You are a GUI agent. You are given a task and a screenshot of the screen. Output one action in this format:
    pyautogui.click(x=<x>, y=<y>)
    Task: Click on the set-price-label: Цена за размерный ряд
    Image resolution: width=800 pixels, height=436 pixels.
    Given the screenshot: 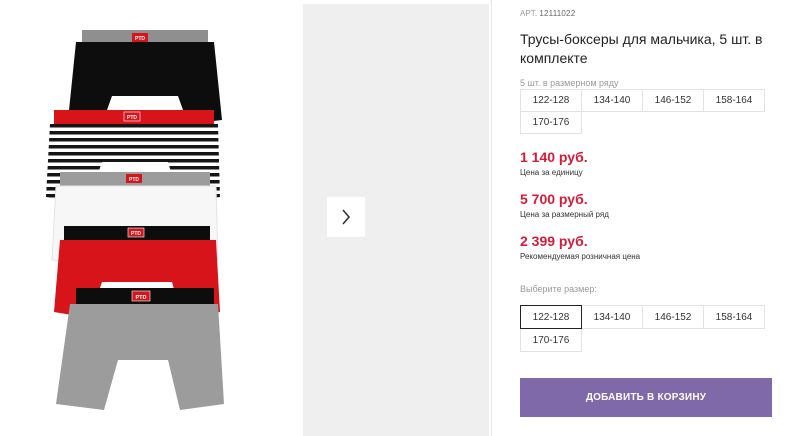 What is the action you would take?
    pyautogui.click(x=564, y=214)
    